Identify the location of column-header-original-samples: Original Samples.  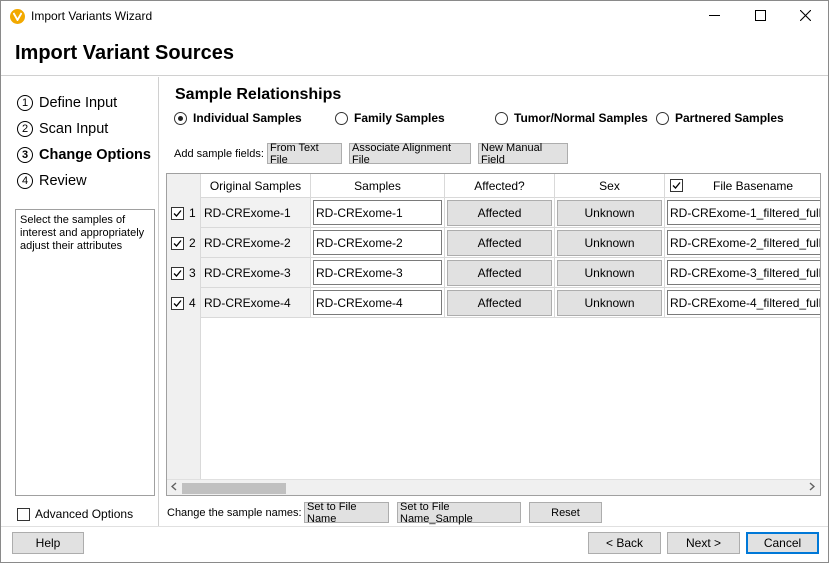
(256, 186).